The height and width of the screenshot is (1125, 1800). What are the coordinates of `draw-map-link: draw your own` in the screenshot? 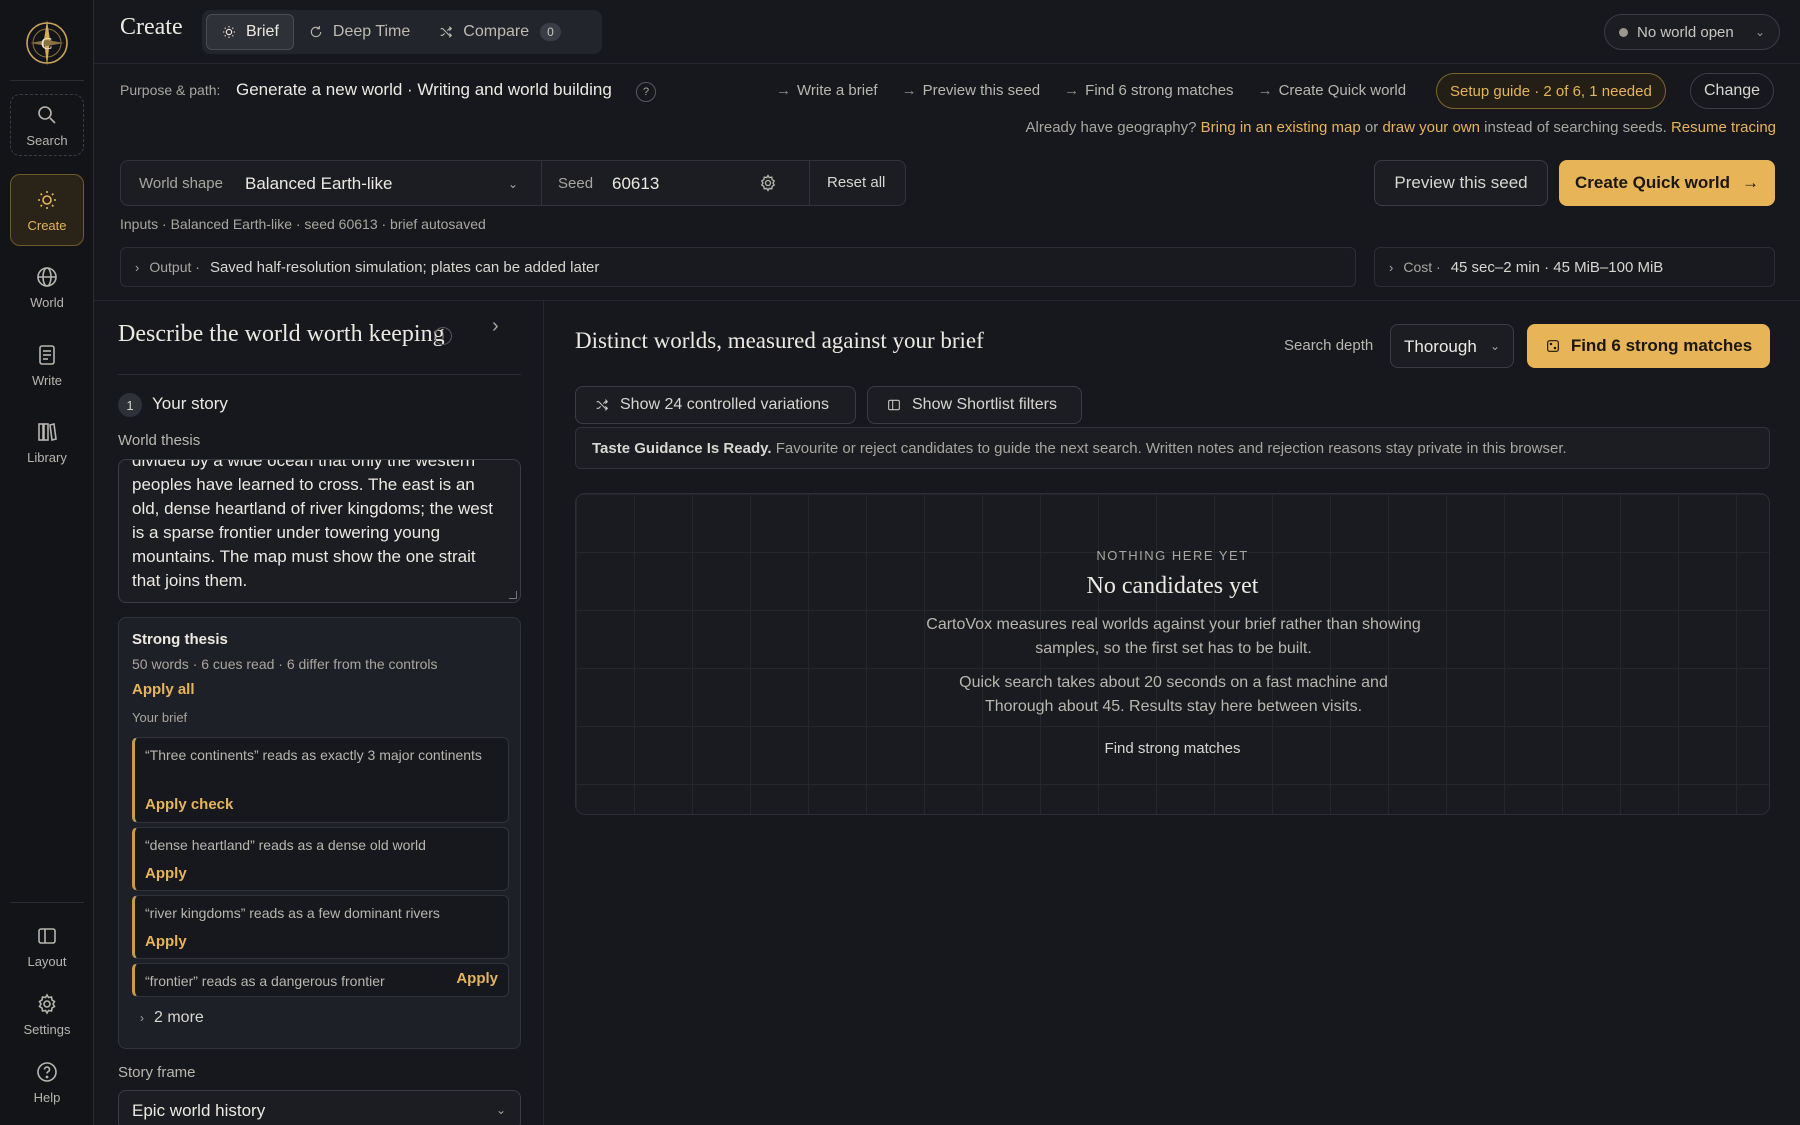 It's located at (1431, 127).